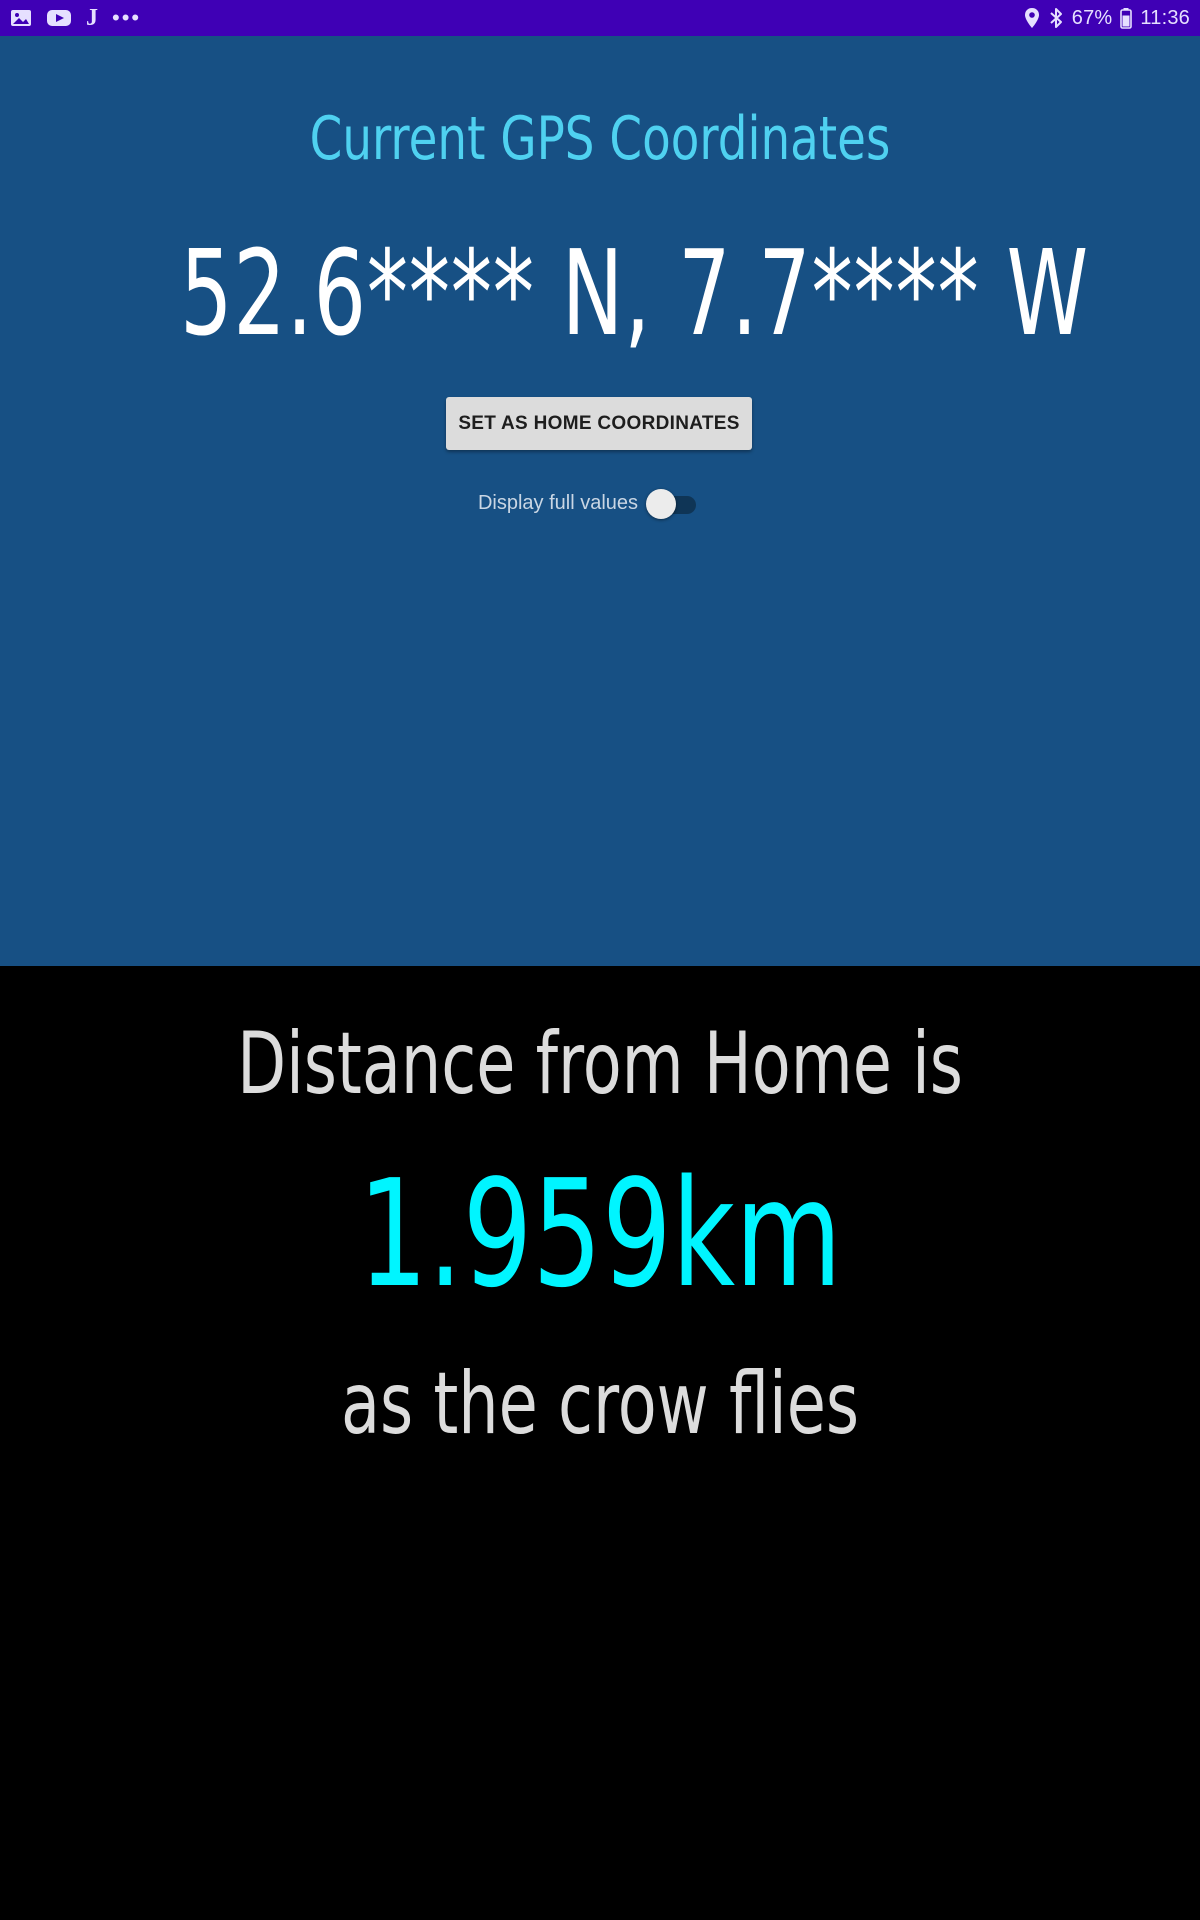  I want to click on more-notifications-icon: •••, so click(127, 17).